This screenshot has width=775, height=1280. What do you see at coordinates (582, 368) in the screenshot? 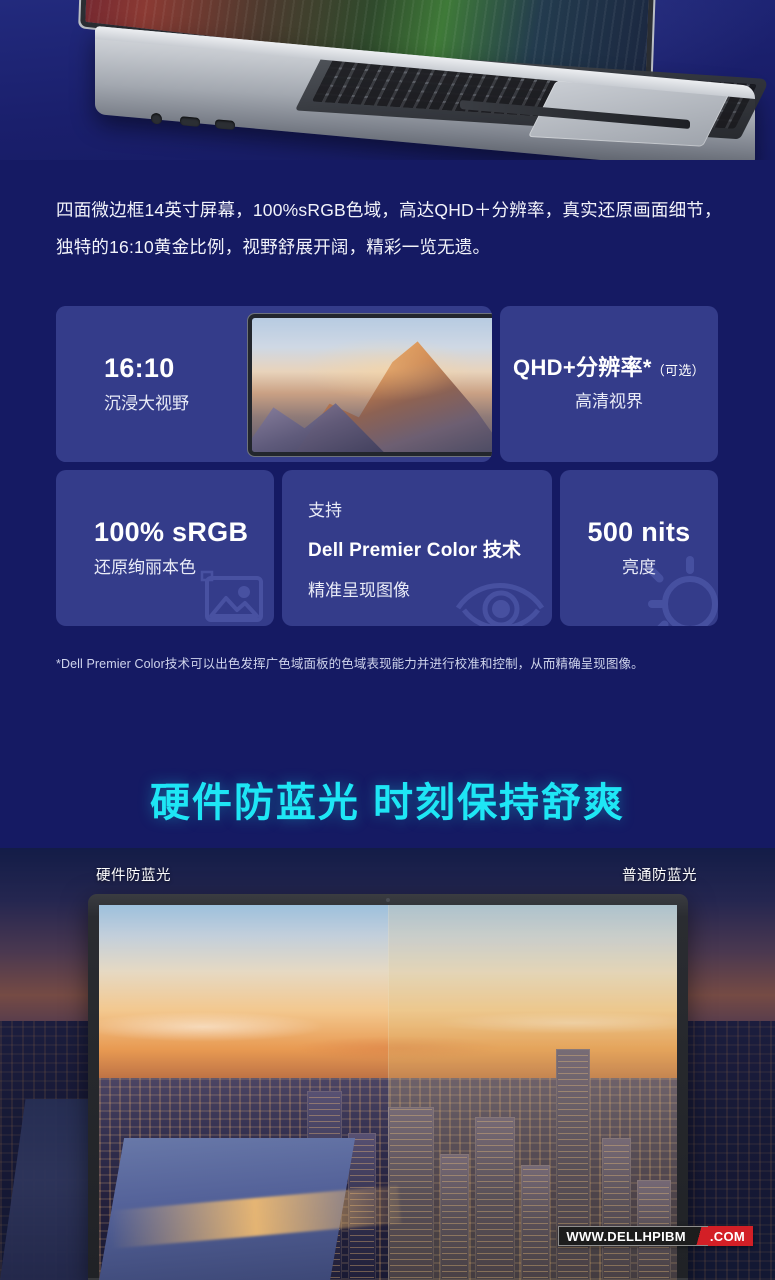
I see `resolution-title: QHD+分辨率*` at bounding box center [582, 368].